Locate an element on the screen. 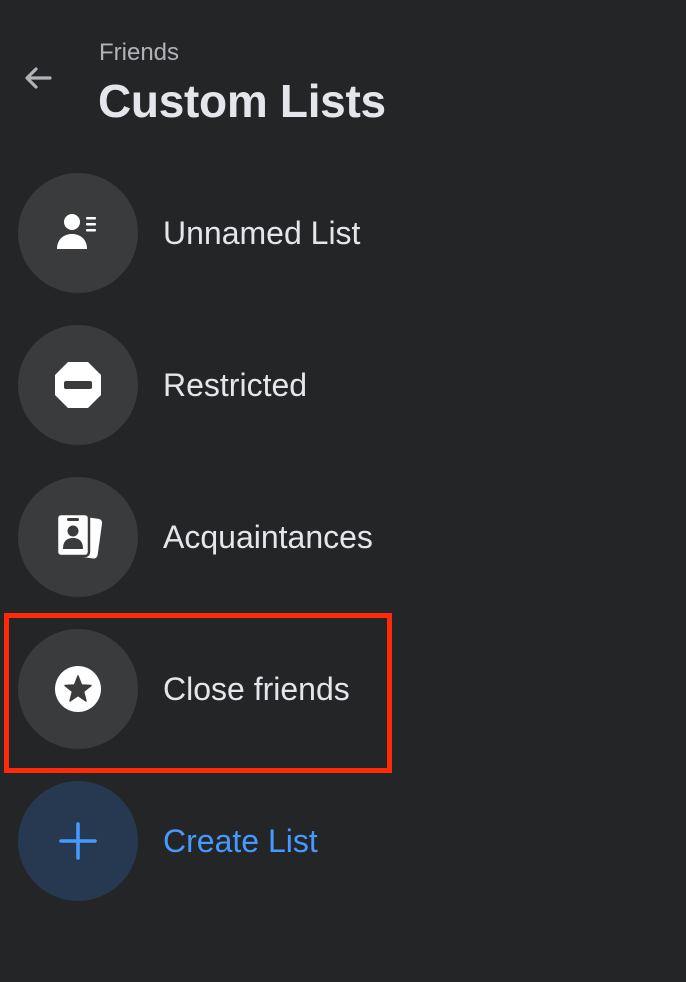 This screenshot has height=982, width=686. back-arrow-icon is located at coordinates (38, 78).